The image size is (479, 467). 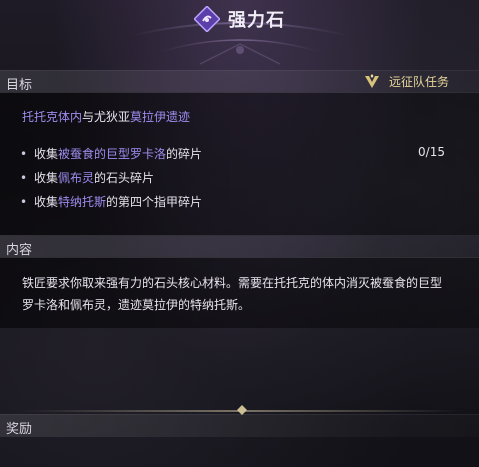 I want to click on content-header: 内容, so click(x=239, y=246).